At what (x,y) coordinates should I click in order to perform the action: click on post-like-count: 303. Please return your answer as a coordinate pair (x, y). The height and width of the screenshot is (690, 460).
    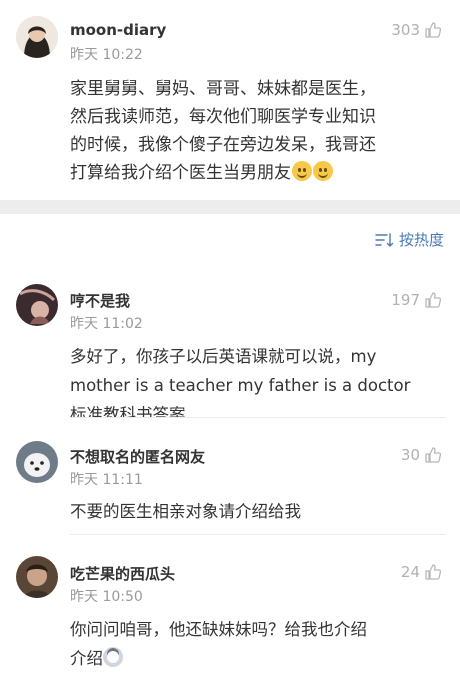
    Looking at the image, I should click on (405, 30).